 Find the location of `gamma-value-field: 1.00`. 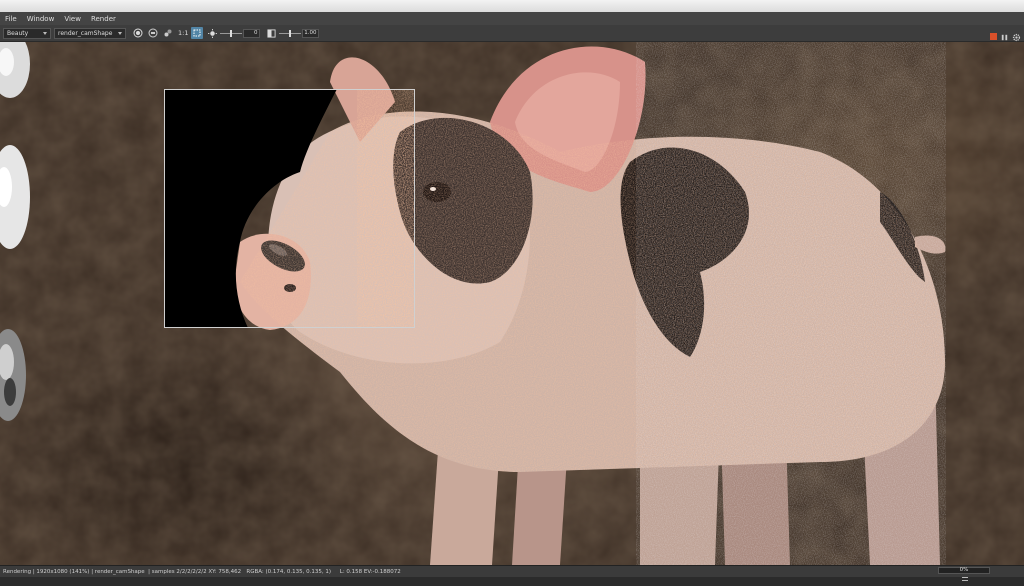

gamma-value-field: 1.00 is located at coordinates (311, 33).